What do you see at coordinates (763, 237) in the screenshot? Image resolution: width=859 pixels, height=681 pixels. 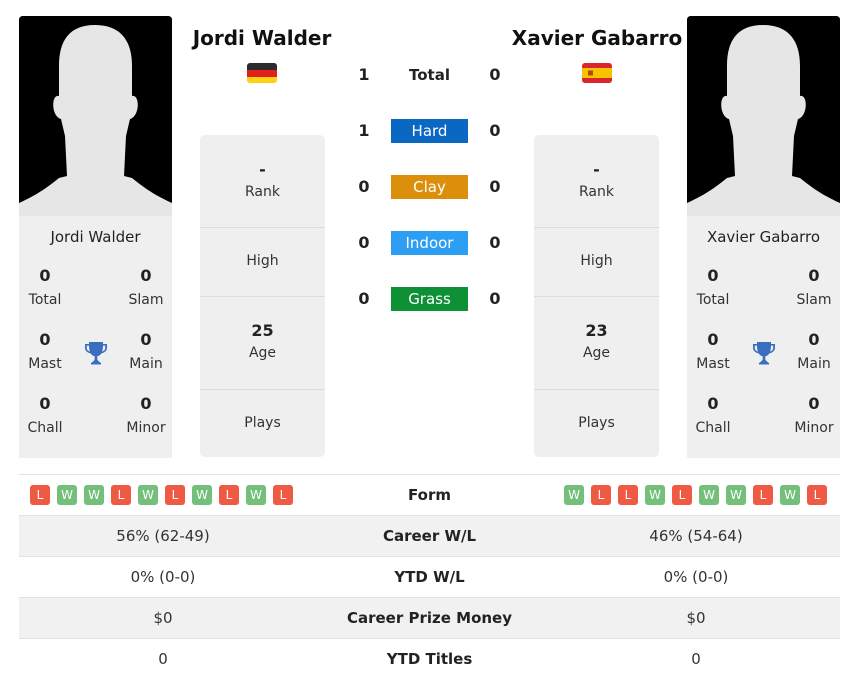 I see `player2-card-name: Xavier Gabarro` at bounding box center [763, 237].